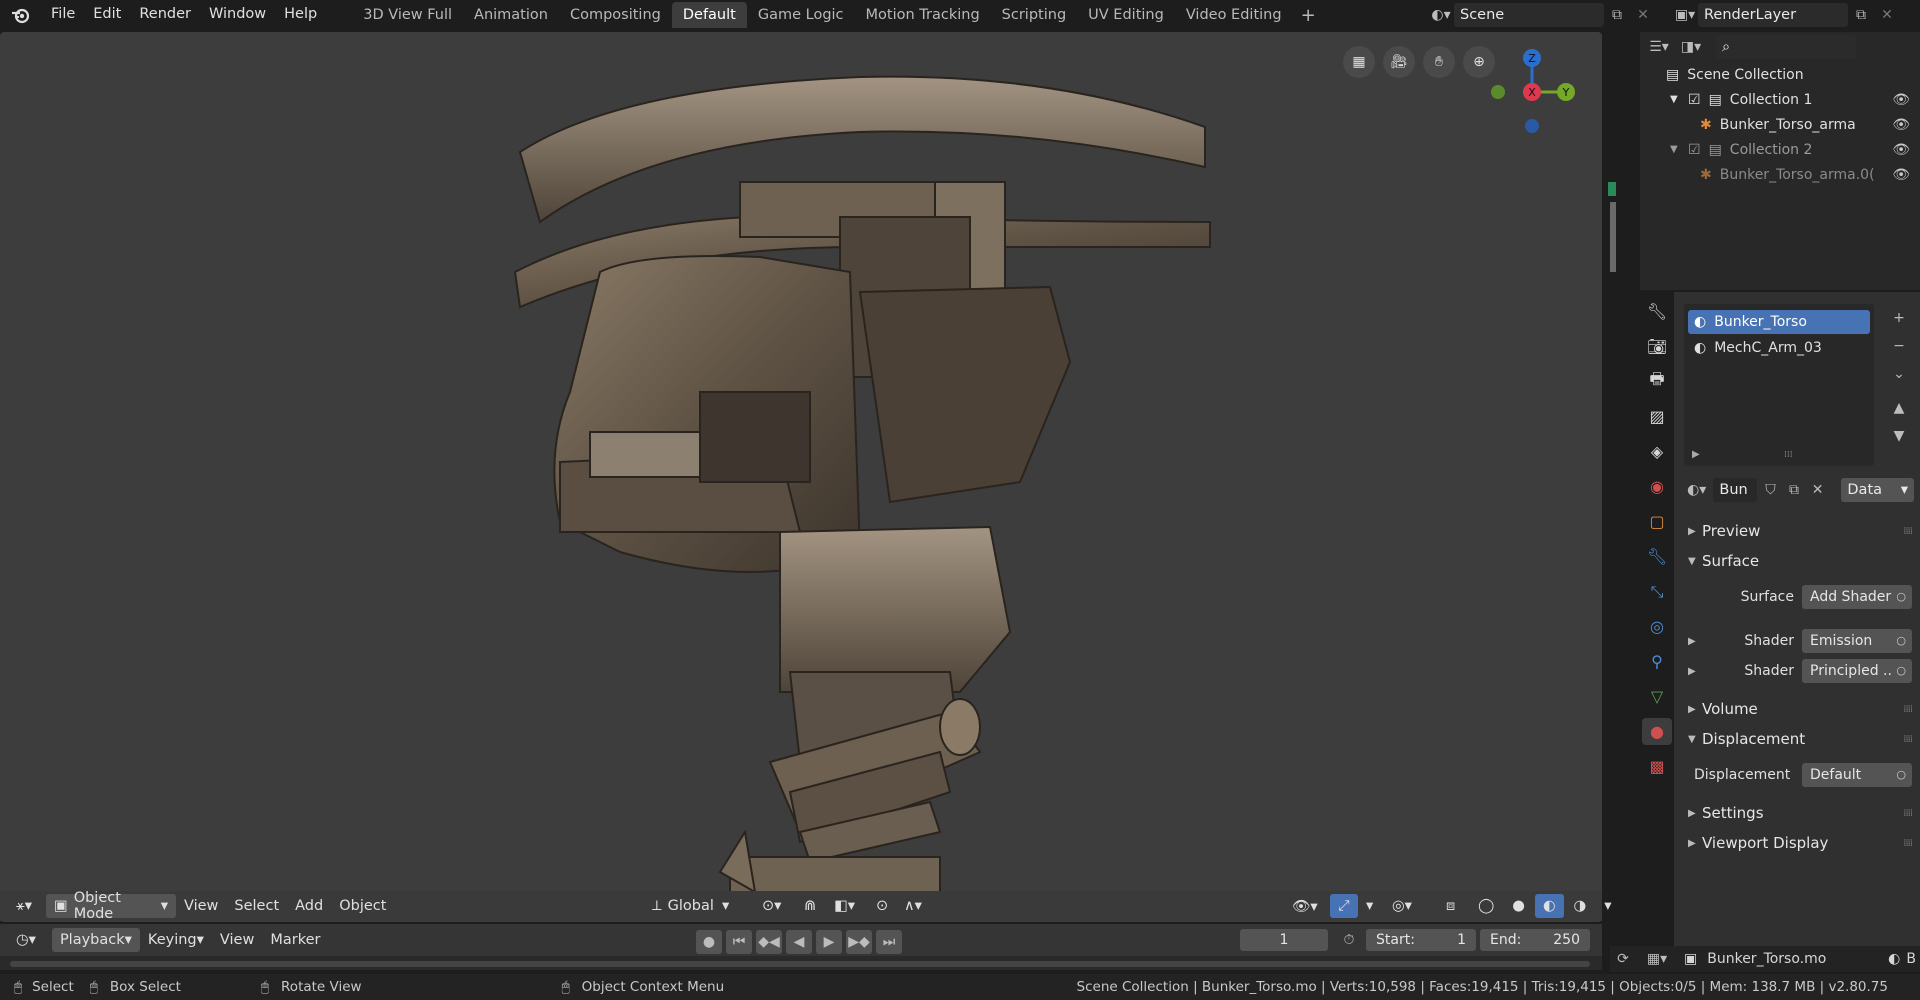  I want to click on blender-logo-icon, so click(21, 15).